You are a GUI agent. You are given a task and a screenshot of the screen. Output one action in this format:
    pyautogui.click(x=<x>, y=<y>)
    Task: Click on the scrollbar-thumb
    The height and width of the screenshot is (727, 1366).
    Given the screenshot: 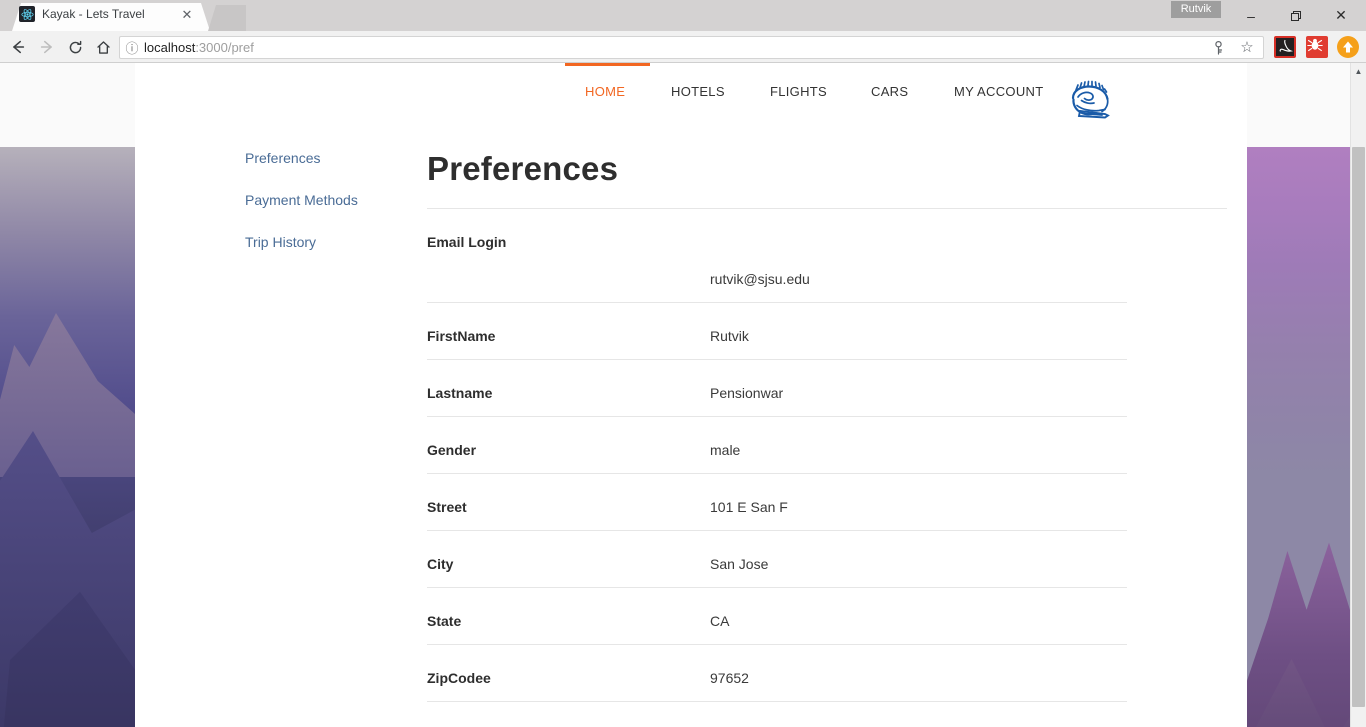 What is the action you would take?
    pyautogui.click(x=1358, y=427)
    